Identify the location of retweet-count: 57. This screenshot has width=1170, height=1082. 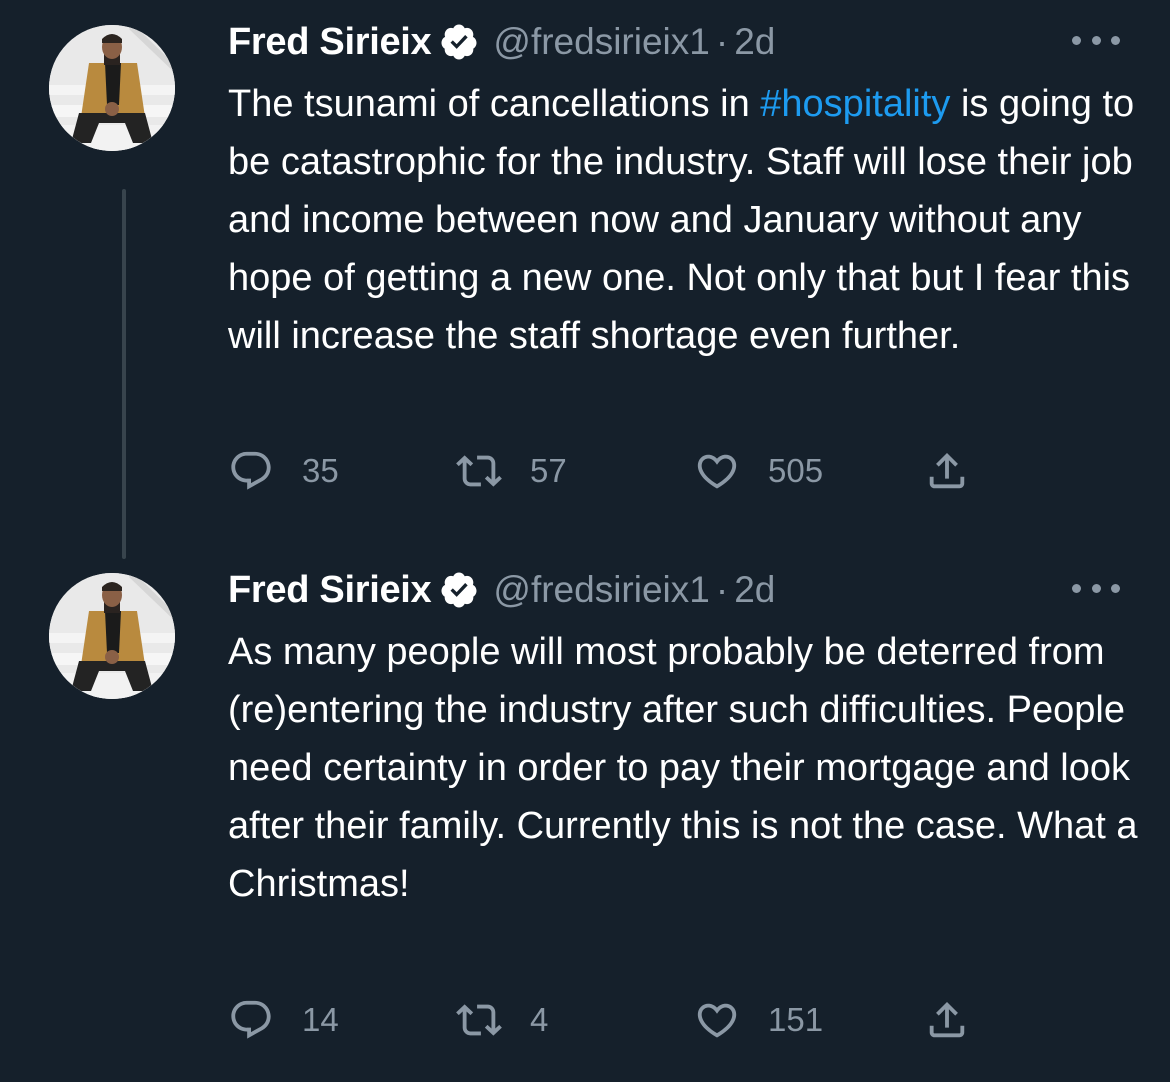
(548, 470).